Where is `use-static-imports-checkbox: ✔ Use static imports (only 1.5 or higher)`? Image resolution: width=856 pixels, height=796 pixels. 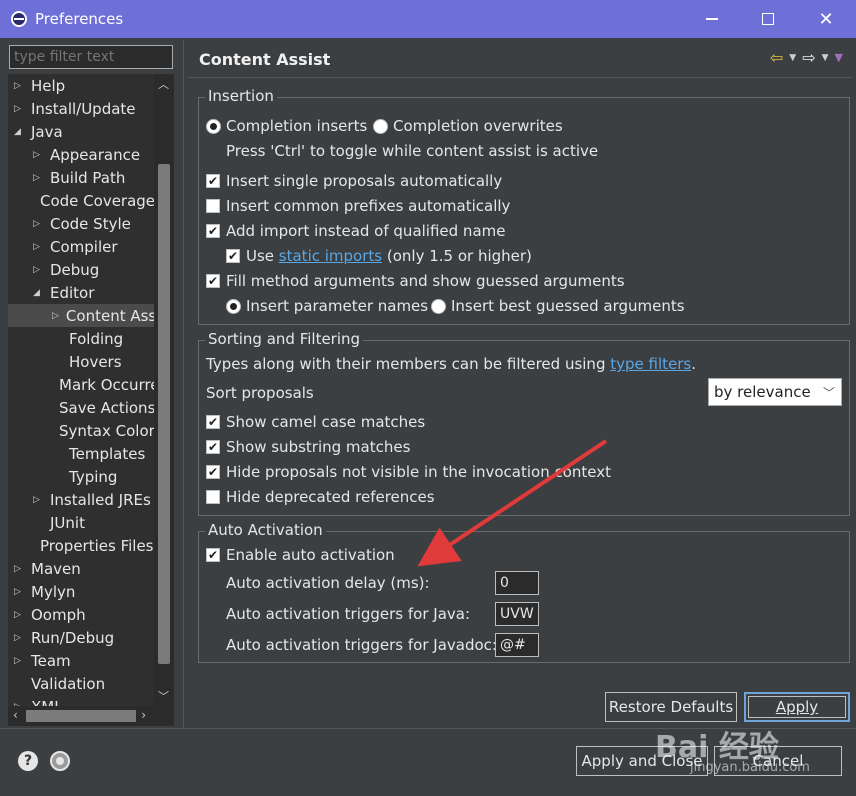
use-static-imports-checkbox: ✔ Use static imports (only 1.5 or higher) is located at coordinates (379, 256).